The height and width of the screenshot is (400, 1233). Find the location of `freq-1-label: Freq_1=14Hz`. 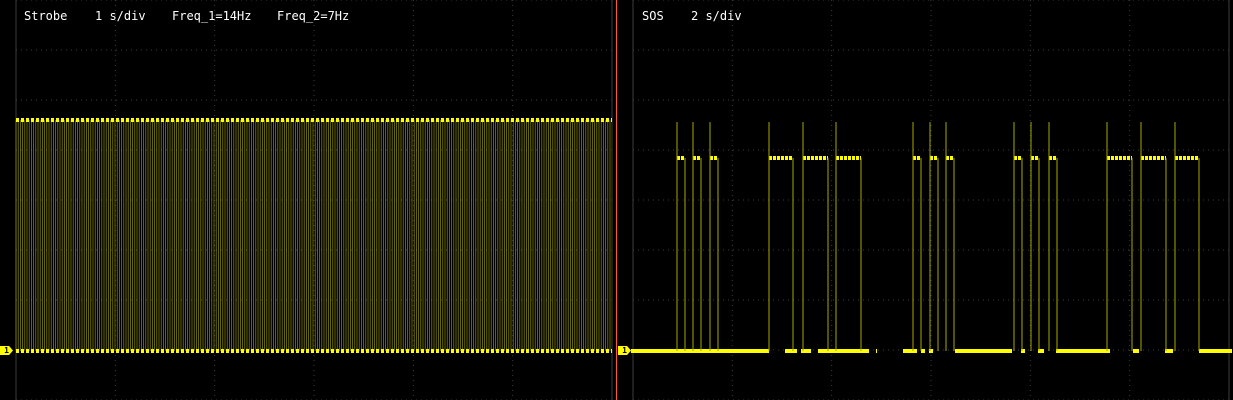

freq-1-label: Freq_1=14Hz is located at coordinates (212, 16).